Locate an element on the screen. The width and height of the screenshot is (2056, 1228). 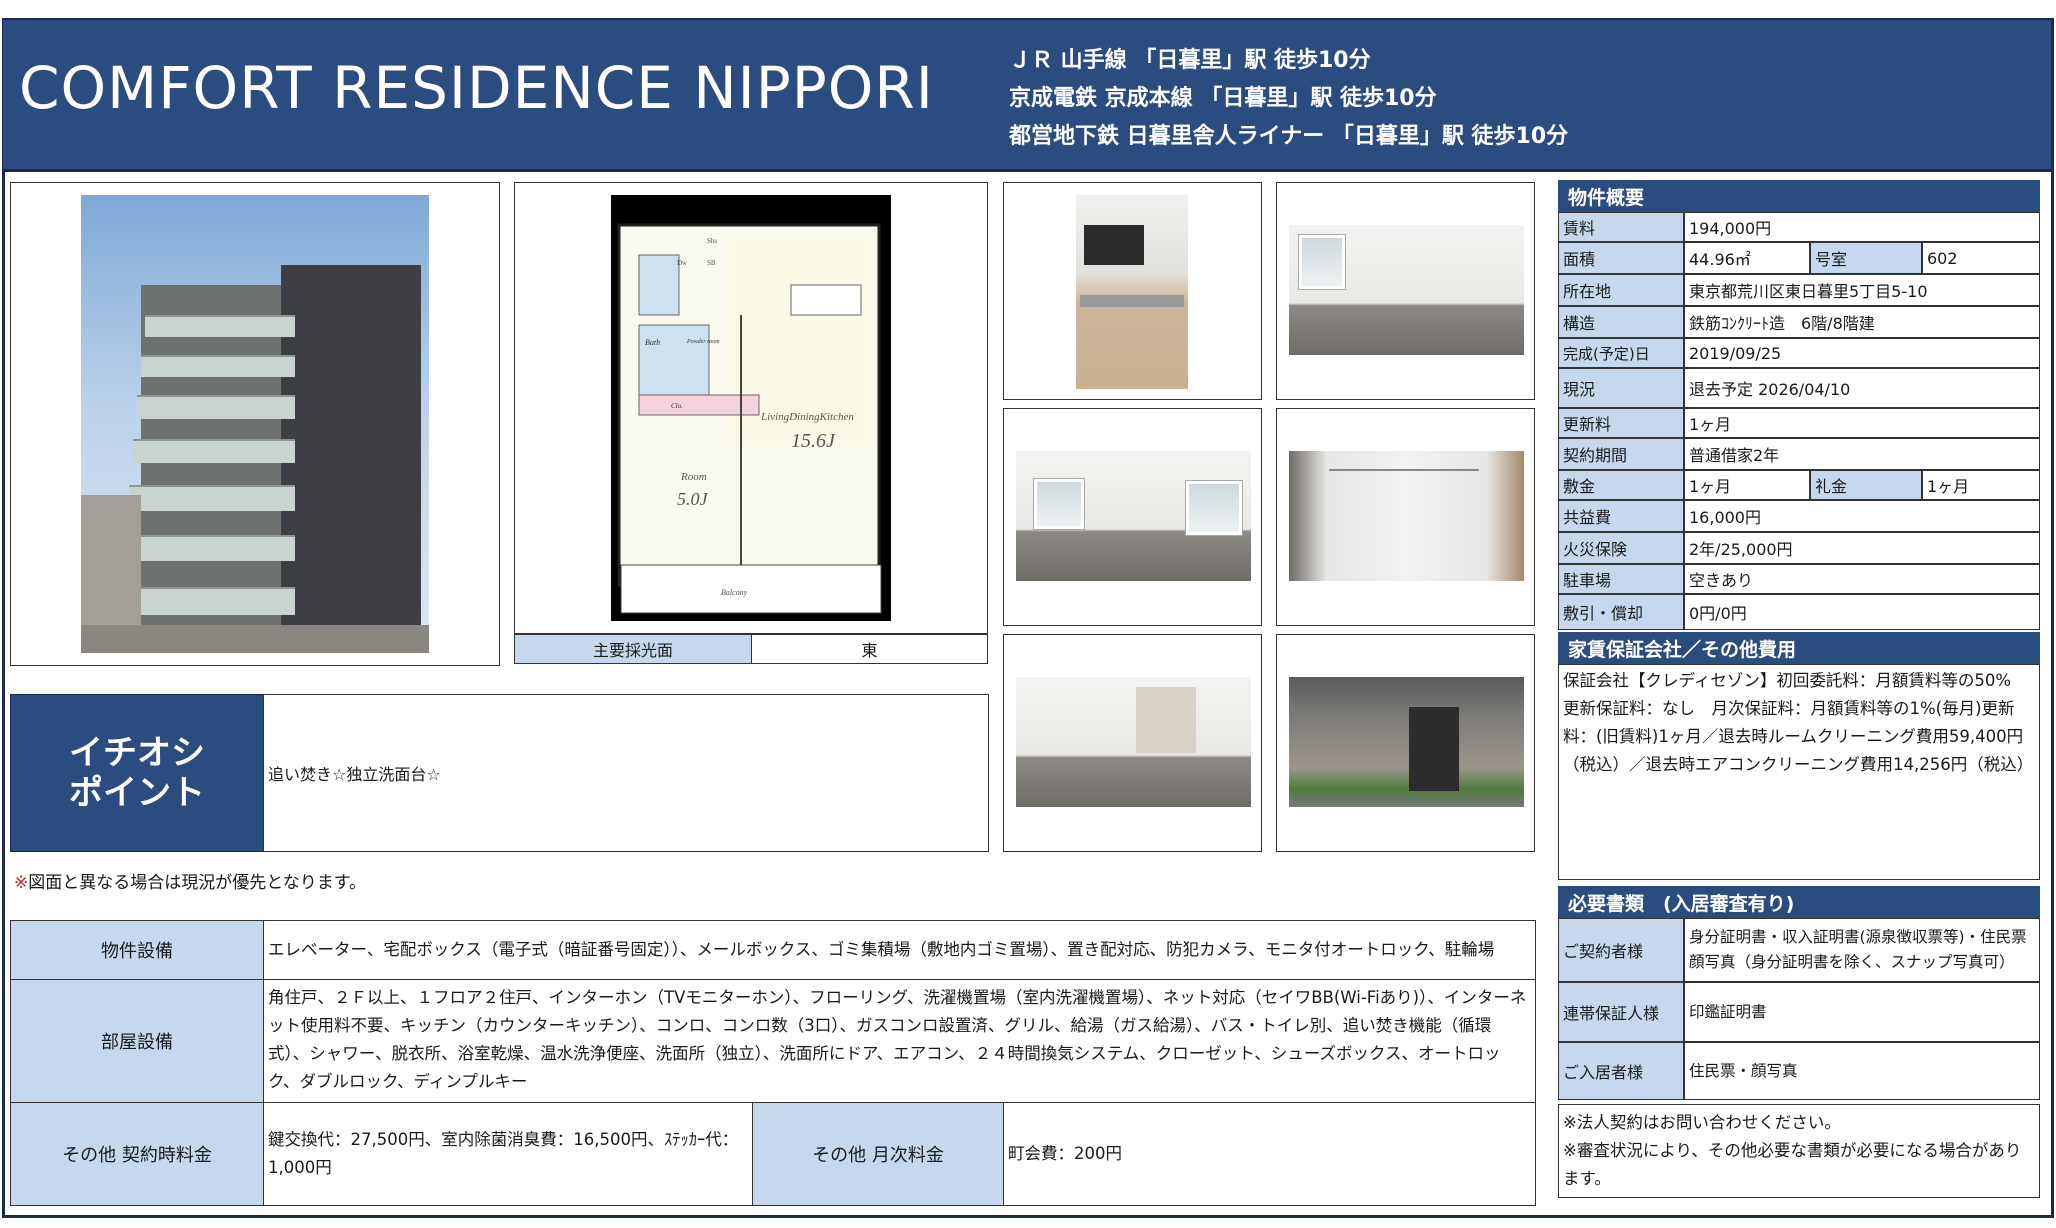
pick-point-value: 追い焚き☆独立洗面台☆ is located at coordinates (626, 773).